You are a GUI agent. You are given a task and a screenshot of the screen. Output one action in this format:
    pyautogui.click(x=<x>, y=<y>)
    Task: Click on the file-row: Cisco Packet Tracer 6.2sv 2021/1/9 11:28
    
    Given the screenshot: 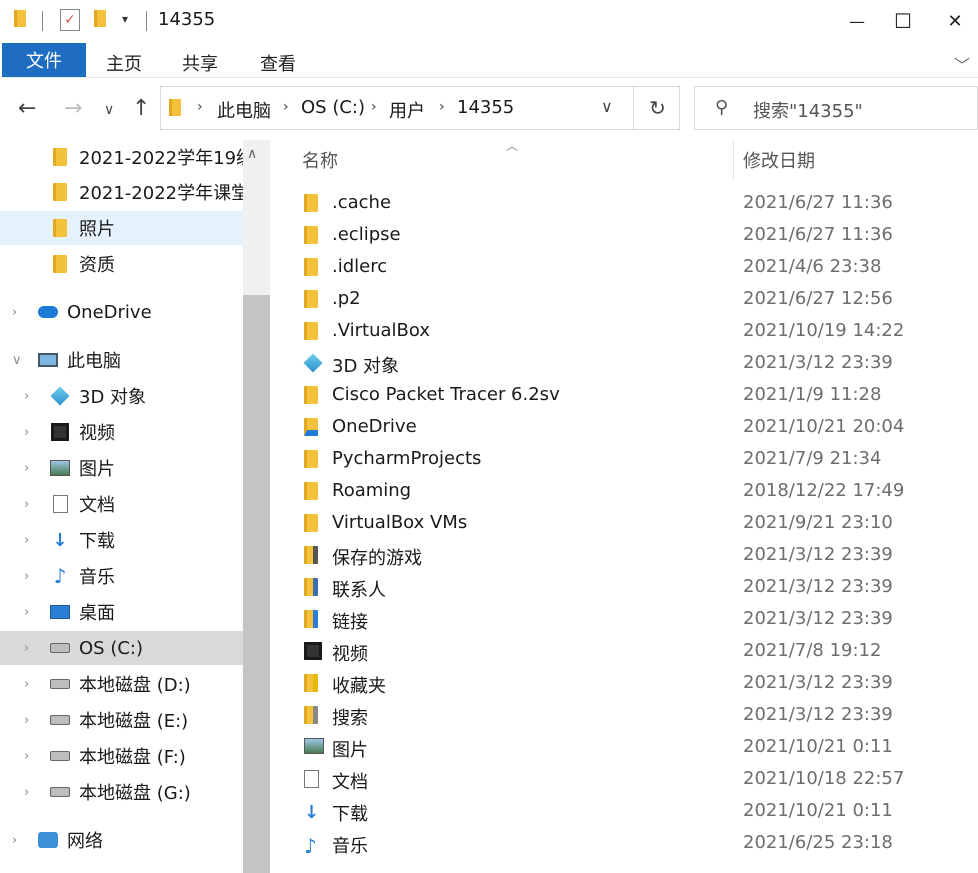 What is the action you would take?
    pyautogui.click(x=638, y=396)
    